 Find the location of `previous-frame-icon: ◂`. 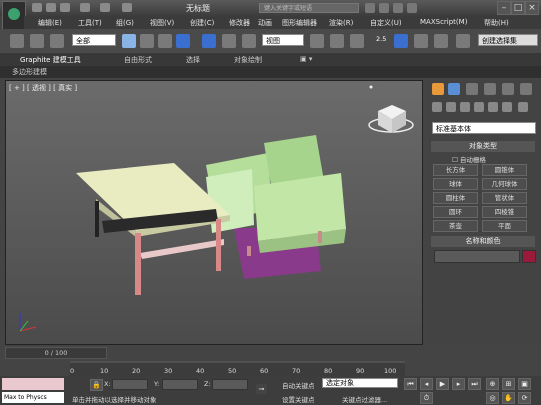

previous-frame-icon: ◂ is located at coordinates (426, 384).